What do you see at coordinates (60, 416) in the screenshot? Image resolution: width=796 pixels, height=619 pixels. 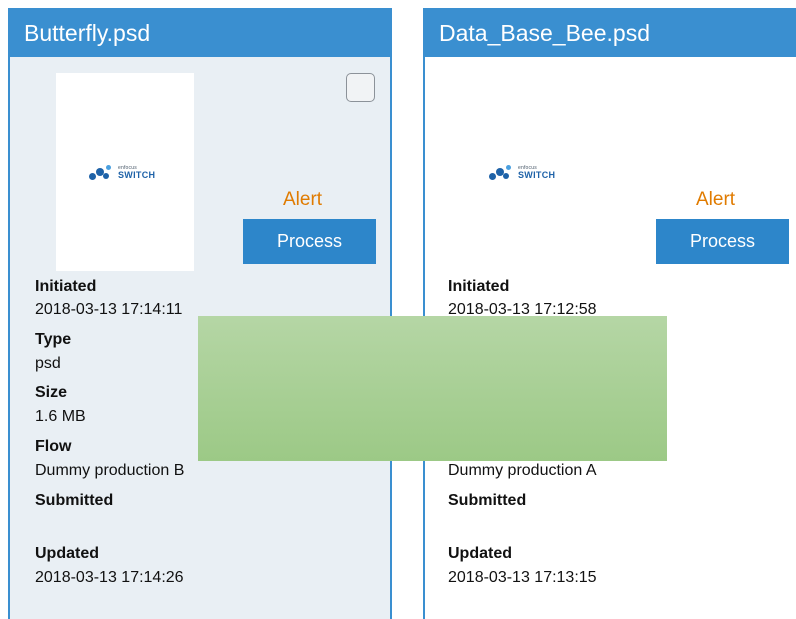 I see `size-value: 1.6 MB` at bounding box center [60, 416].